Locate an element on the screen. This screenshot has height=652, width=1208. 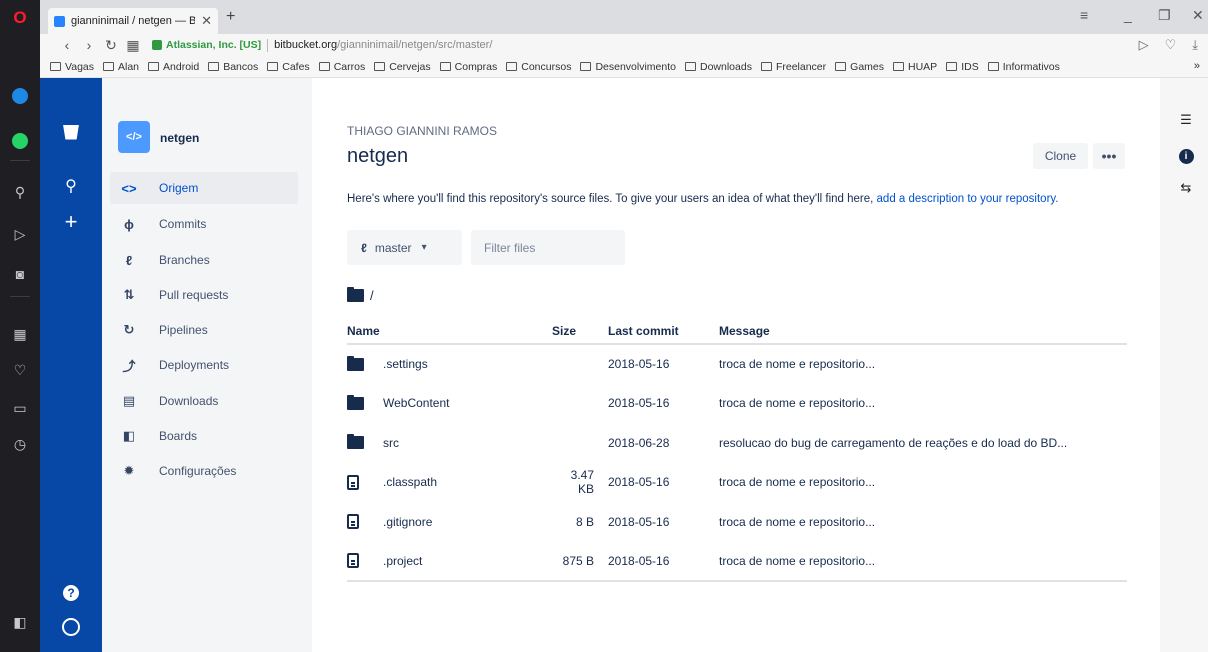
bookmark-item: IDS is located at coordinates (962, 67).